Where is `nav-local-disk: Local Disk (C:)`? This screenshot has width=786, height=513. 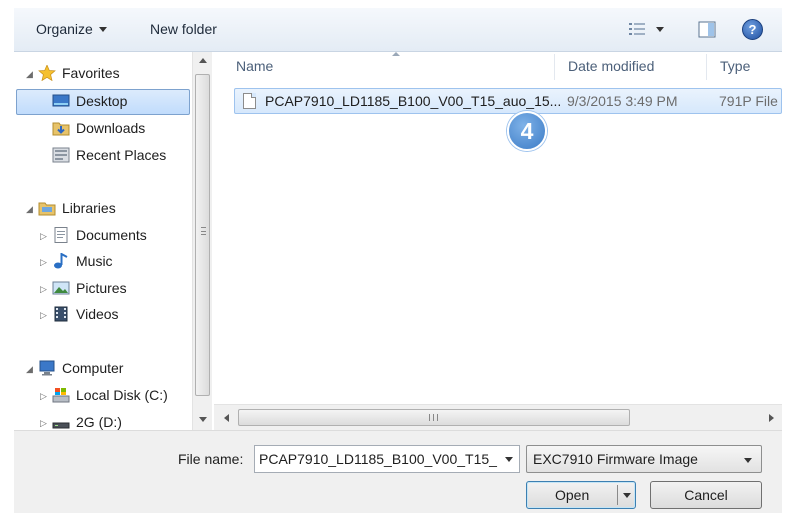
nav-local-disk: Local Disk (C:) is located at coordinates (110, 395).